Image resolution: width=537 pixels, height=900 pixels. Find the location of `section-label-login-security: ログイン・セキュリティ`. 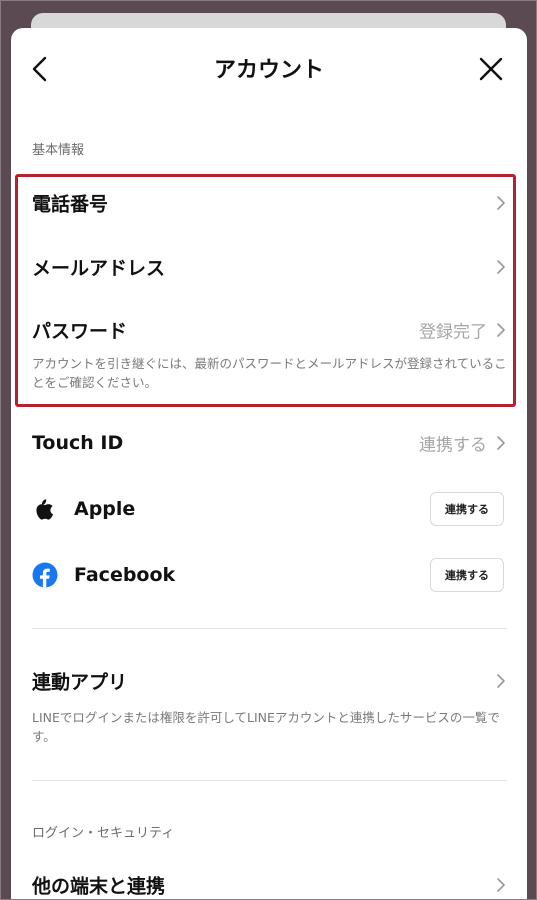

section-label-login-security: ログイン・セキュリティ is located at coordinates (103, 833).